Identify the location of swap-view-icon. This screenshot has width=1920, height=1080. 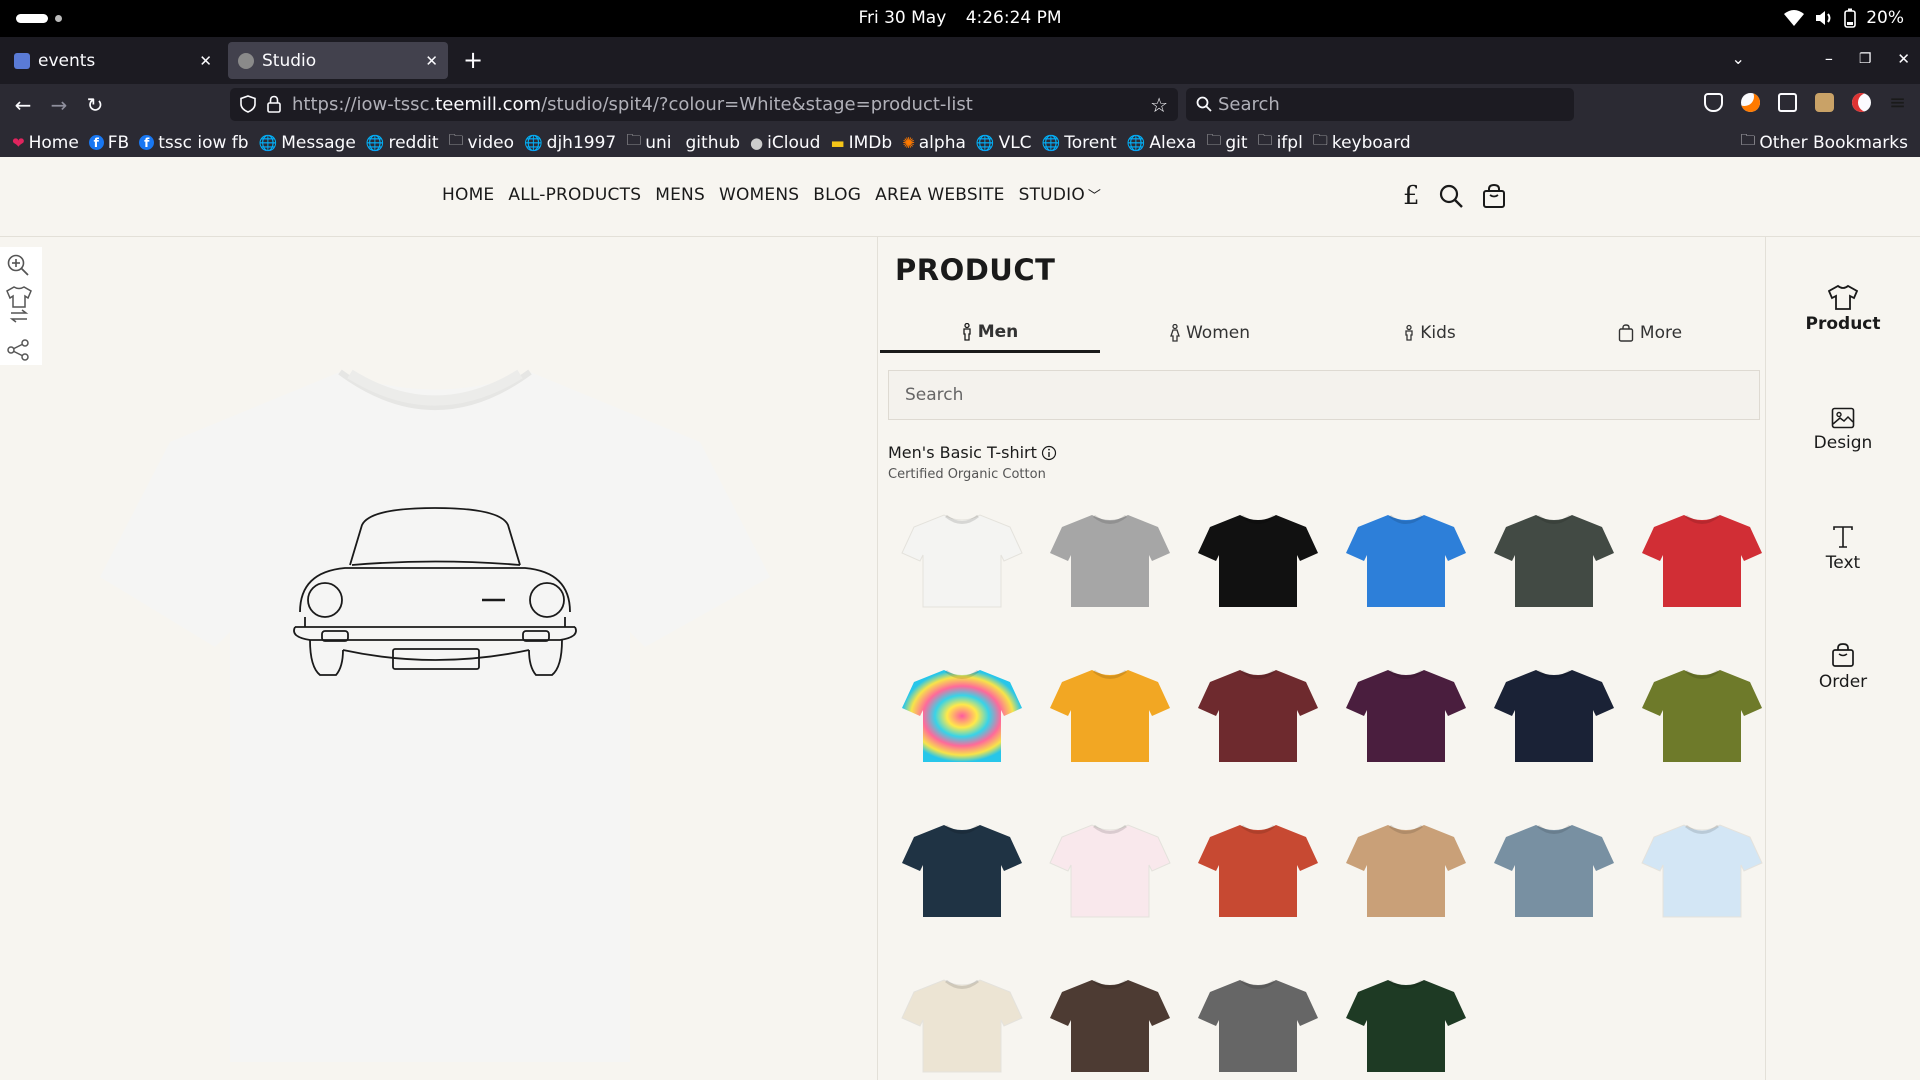
(19, 305).